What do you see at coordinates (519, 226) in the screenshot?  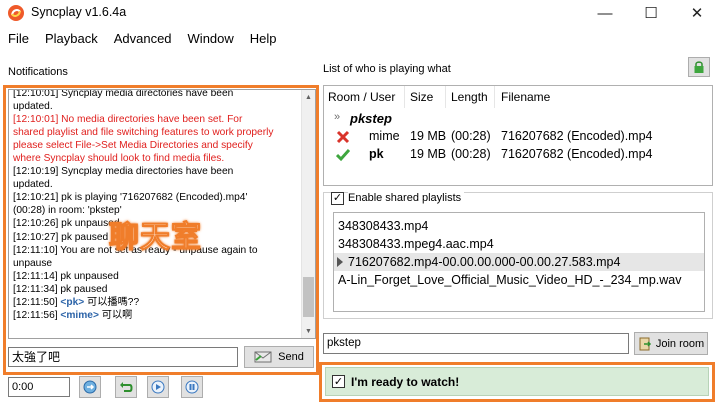 I see `playlist-item: 348308433.mp4` at bounding box center [519, 226].